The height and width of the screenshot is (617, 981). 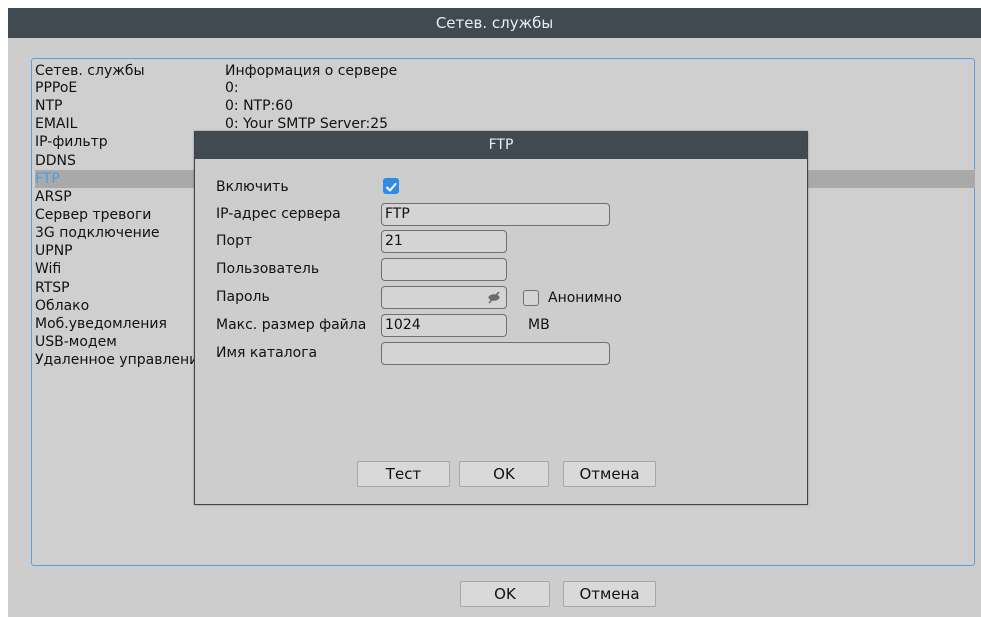 What do you see at coordinates (71, 142) in the screenshot?
I see `service-name: IP-фильтр` at bounding box center [71, 142].